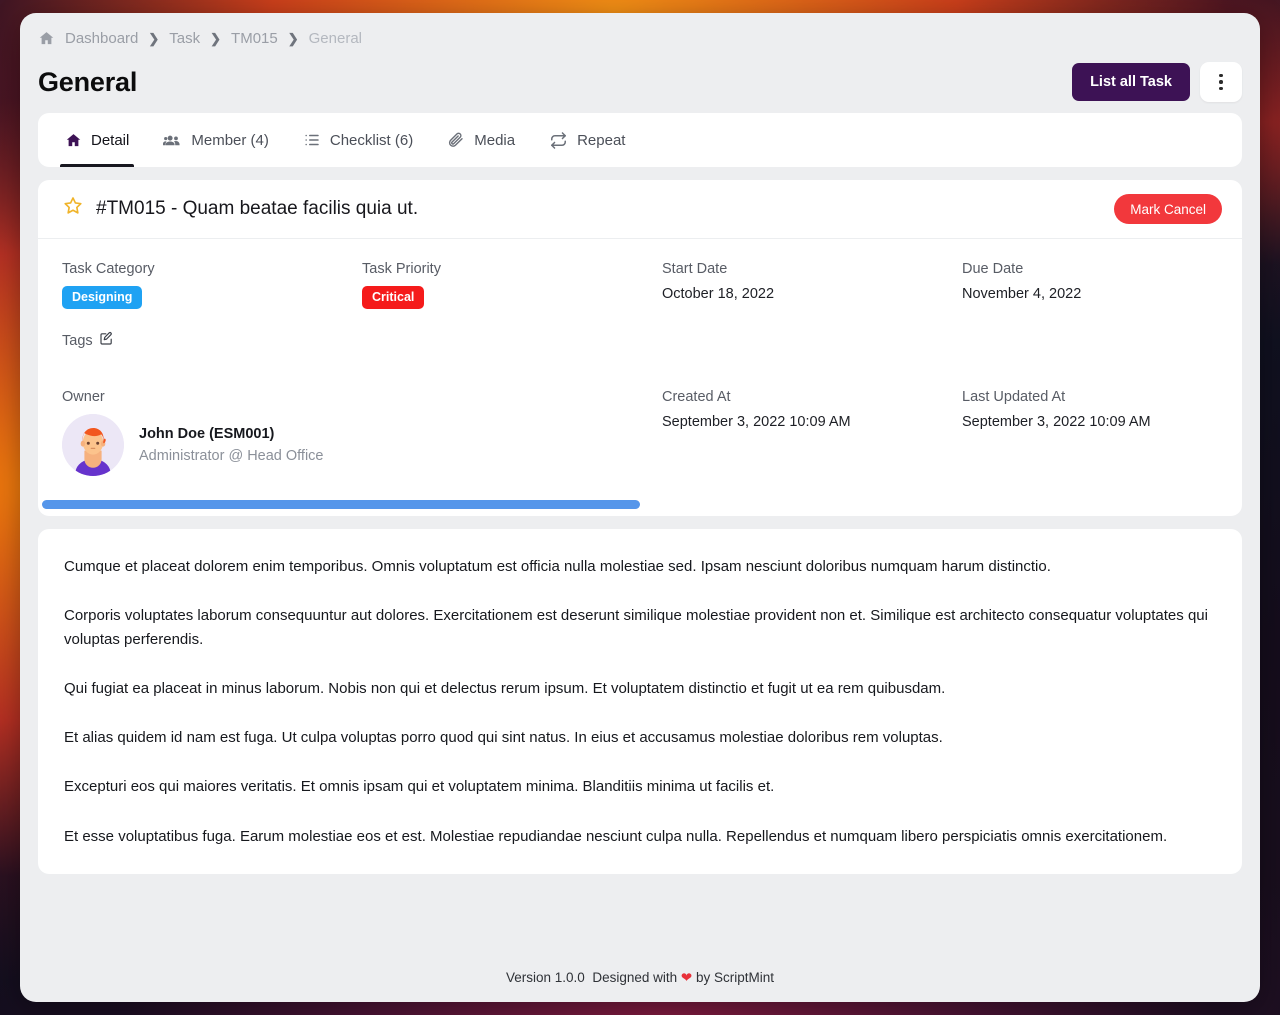 The height and width of the screenshot is (1015, 1280). Describe the element at coordinates (93, 445) in the screenshot. I see `avatar` at that location.